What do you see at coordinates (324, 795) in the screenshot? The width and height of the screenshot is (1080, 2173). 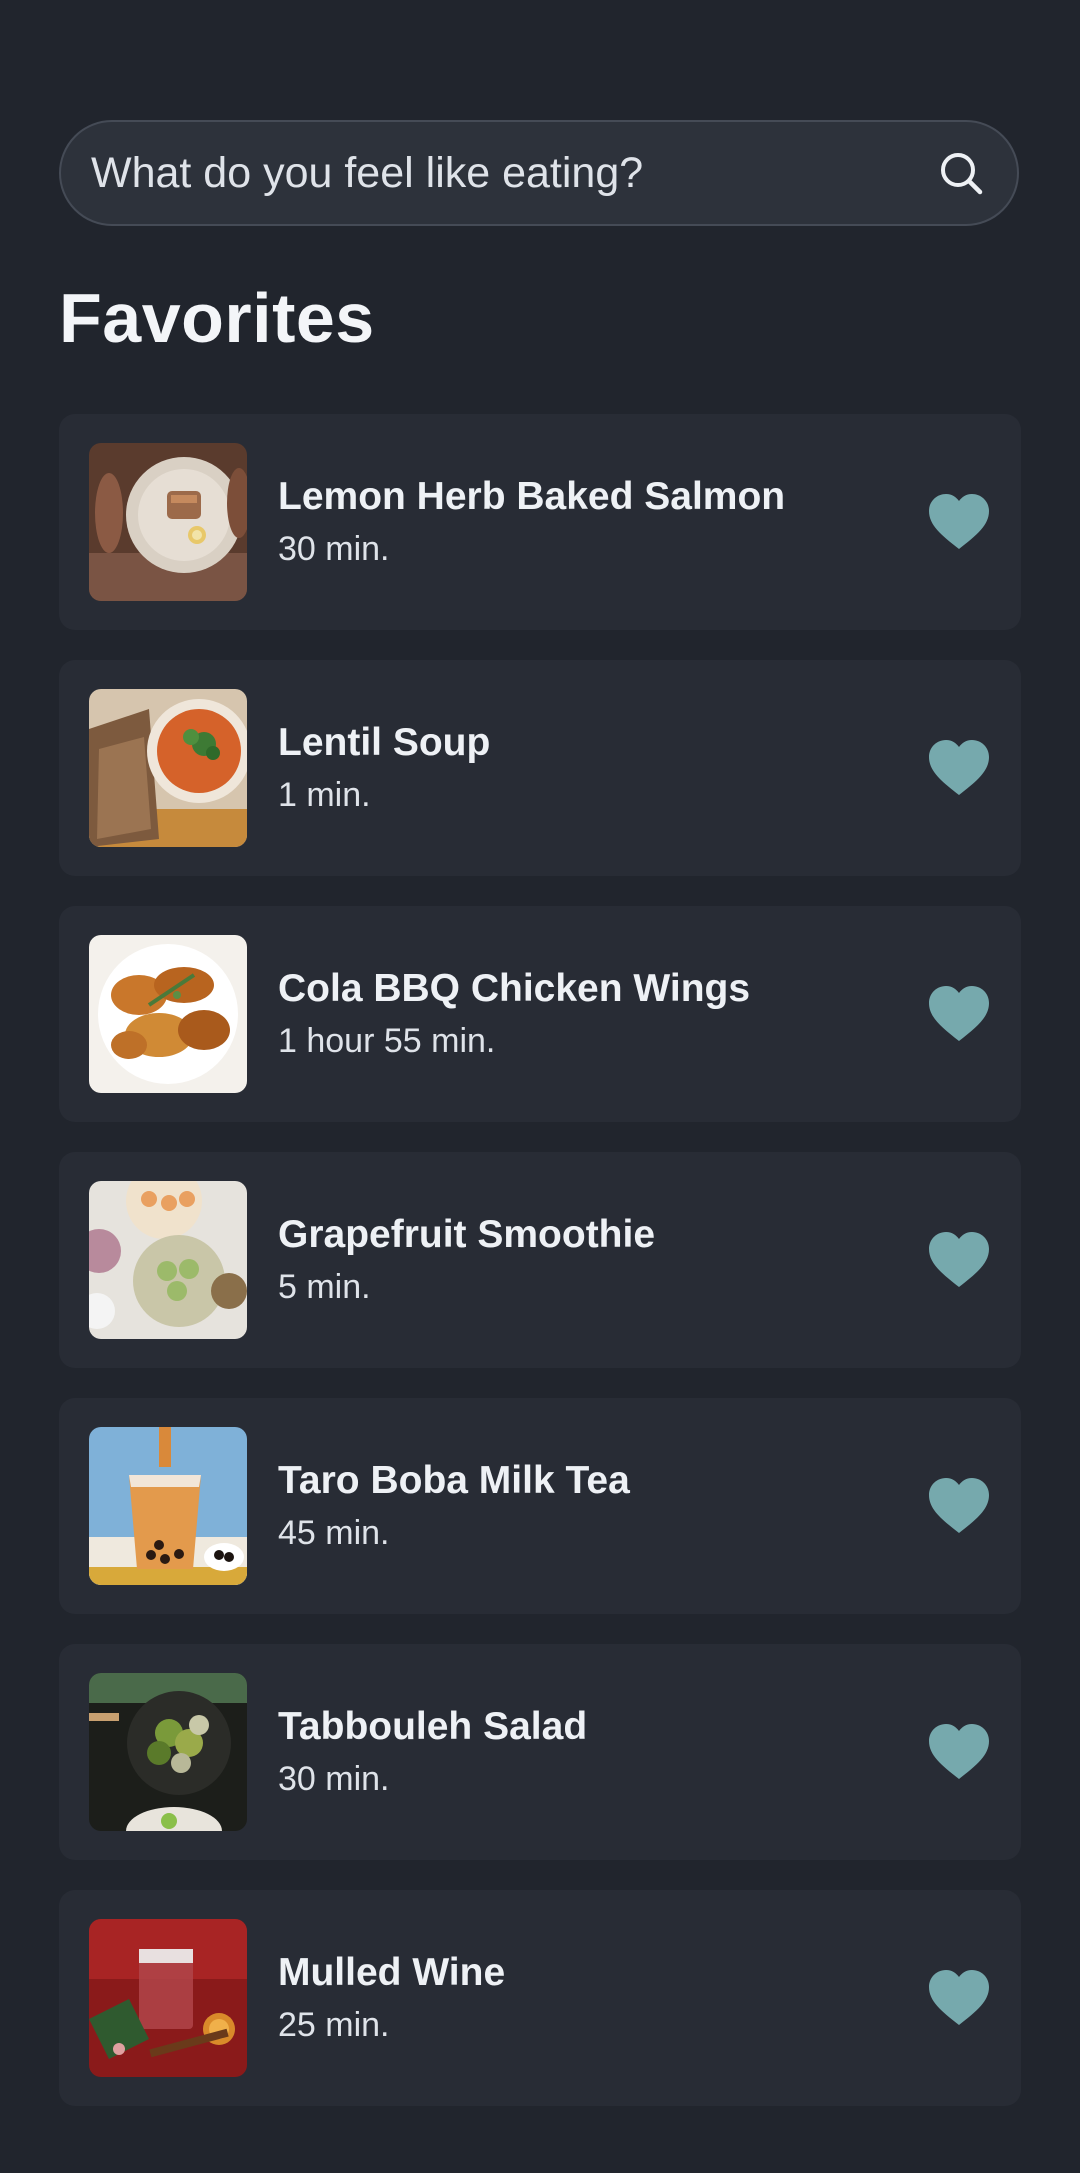 I see `recipe-time: 1 min.` at bounding box center [324, 795].